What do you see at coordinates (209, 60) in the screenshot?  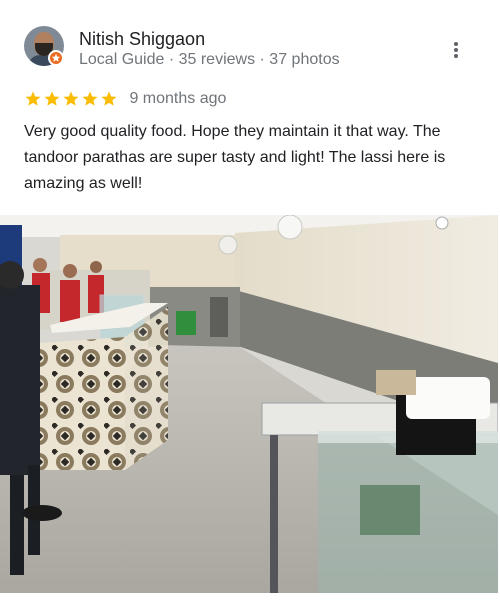 I see `reviewer-meta: Local Guide · 35 reviews · 37 photos` at bounding box center [209, 60].